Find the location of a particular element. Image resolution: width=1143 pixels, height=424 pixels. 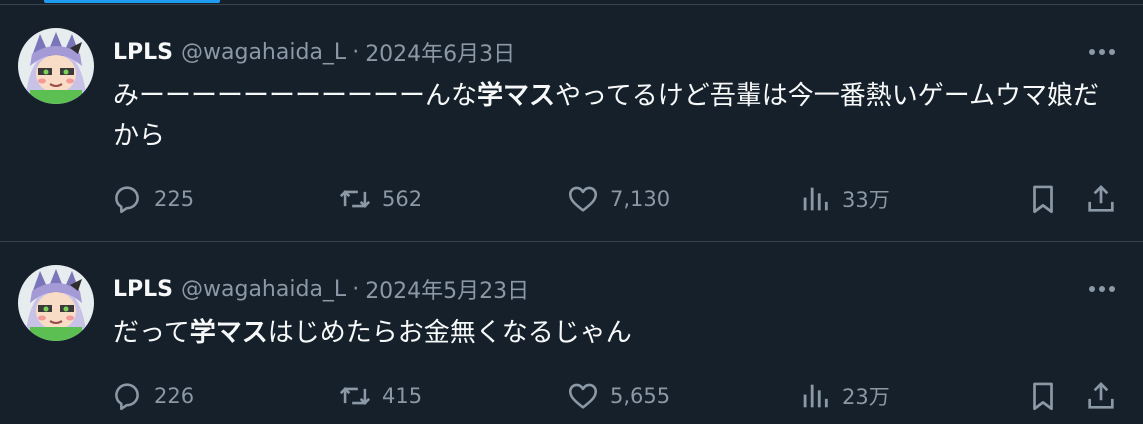

tweet-text: だって学マスはじめたらお金無くなるじゃん is located at coordinates (613, 333).